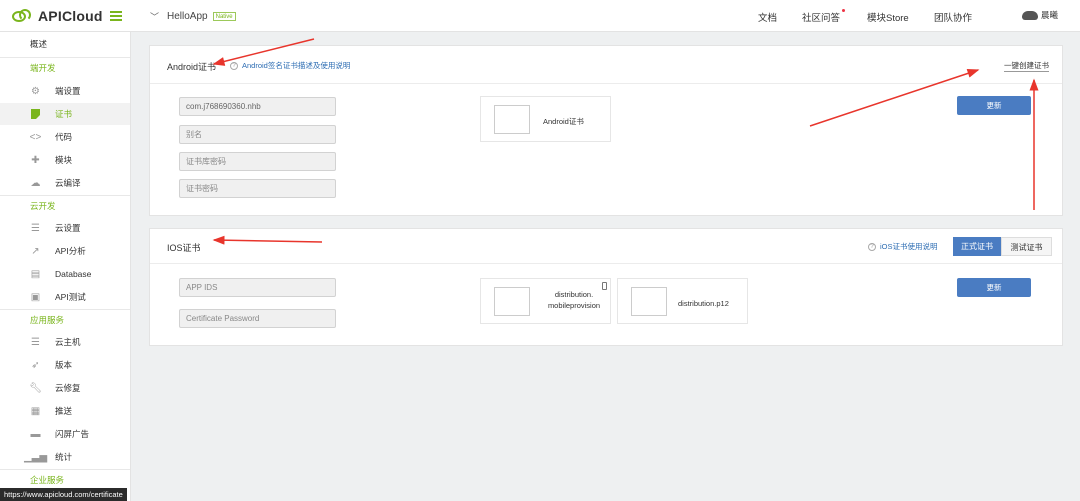 The height and width of the screenshot is (501, 1080). I want to click on sidebar-item-label: 统计, so click(64, 457).